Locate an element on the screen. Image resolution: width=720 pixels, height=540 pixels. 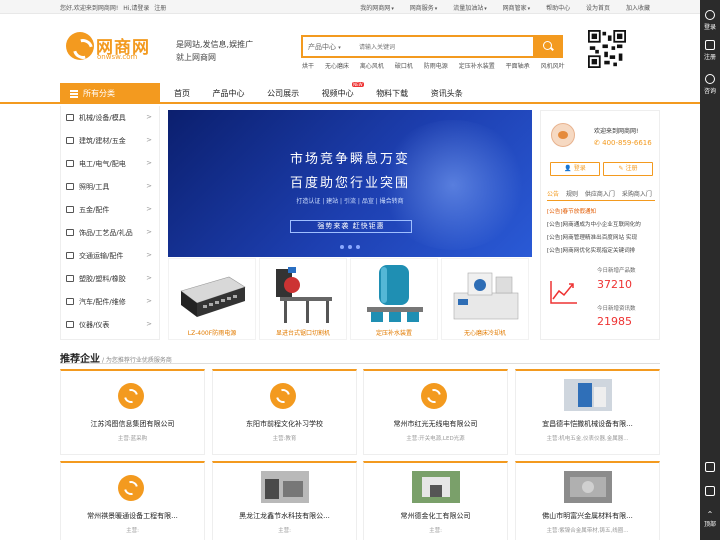
company-card: 黑龙江龙鑫节水科技有限公... 主营: is located at coordinates (284, 500).